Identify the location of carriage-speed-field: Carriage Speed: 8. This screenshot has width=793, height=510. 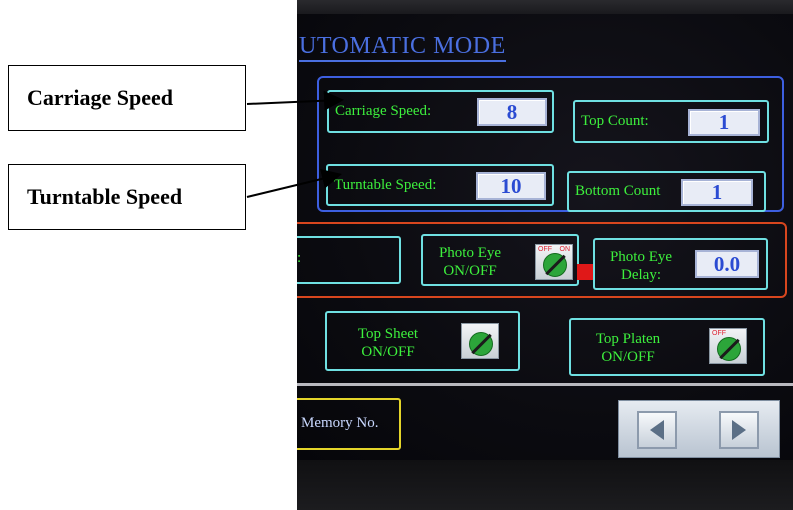
(440, 111).